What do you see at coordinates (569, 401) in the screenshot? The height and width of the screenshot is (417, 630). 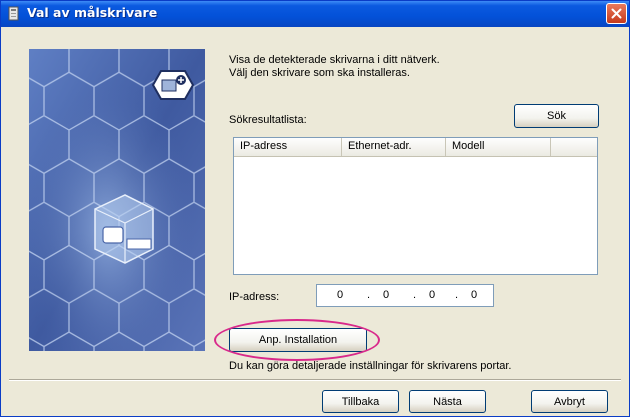 I see `cancel-button: Avbryt` at bounding box center [569, 401].